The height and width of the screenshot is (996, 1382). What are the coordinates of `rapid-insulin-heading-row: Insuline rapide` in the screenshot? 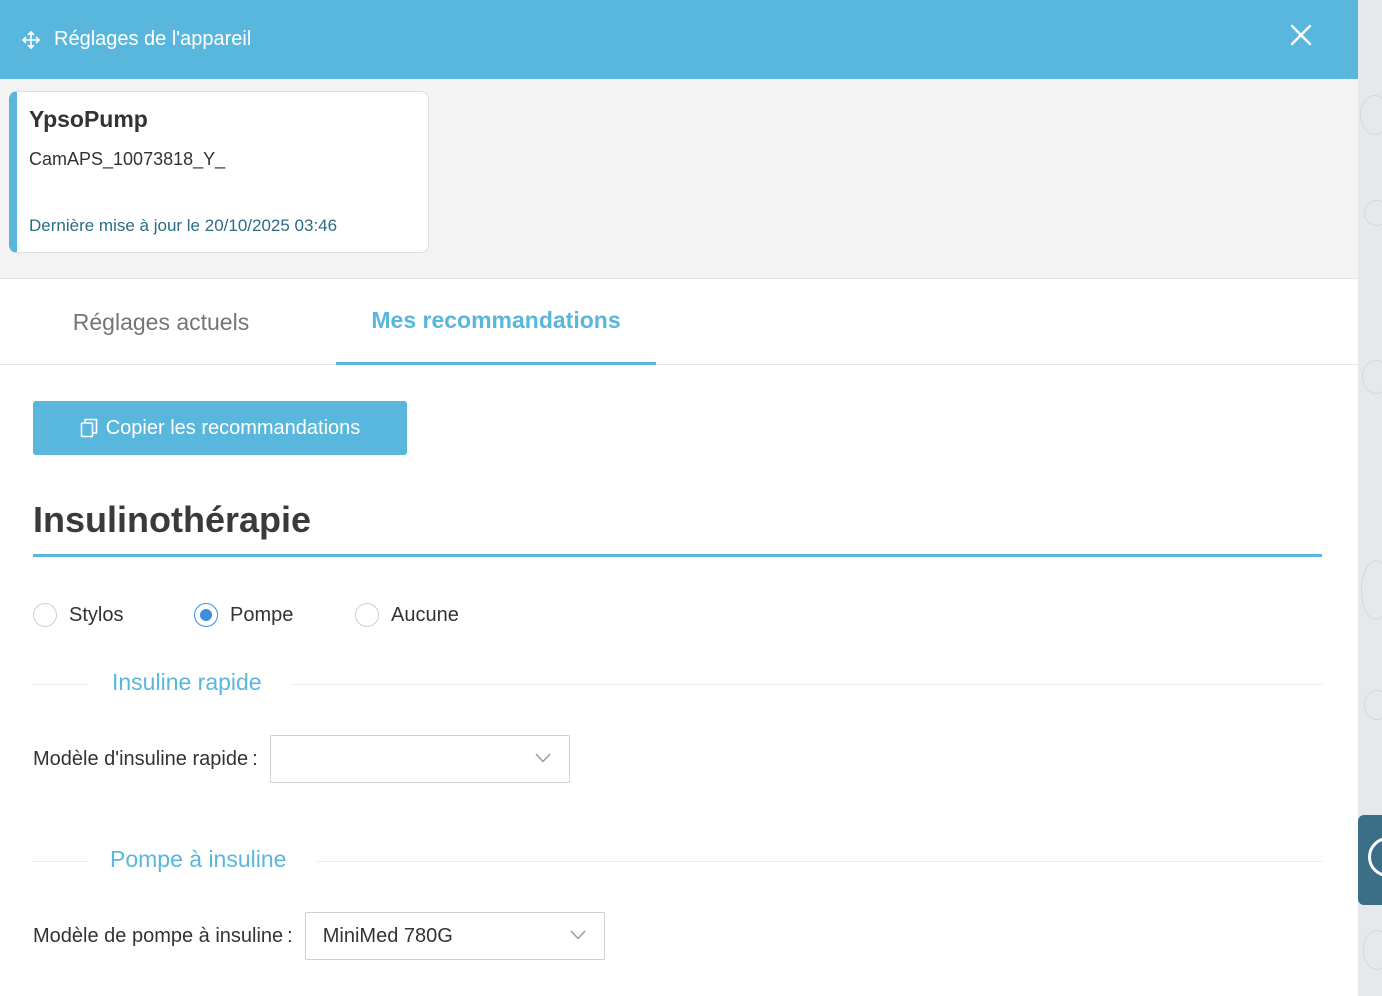 It's located at (677, 684).